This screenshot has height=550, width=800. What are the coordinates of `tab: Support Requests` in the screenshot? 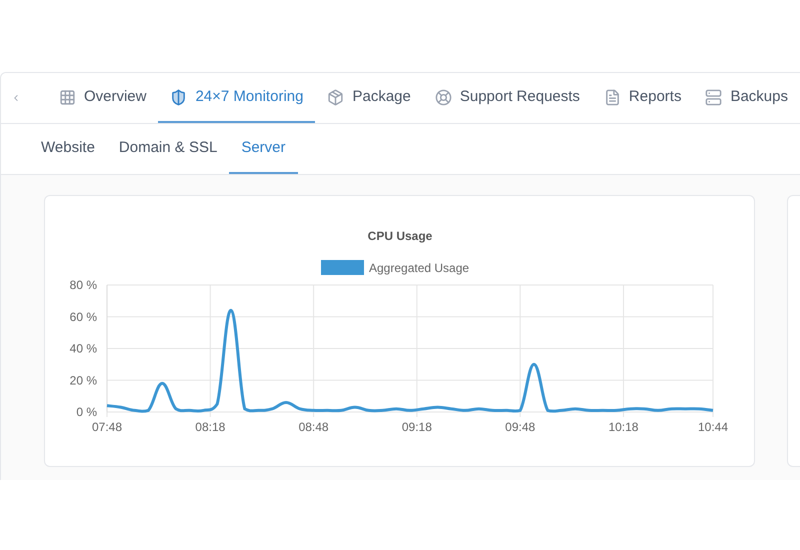 It's located at (507, 98).